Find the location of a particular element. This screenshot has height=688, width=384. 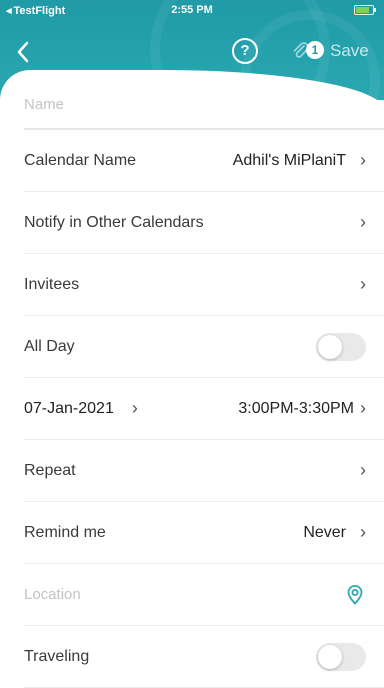

name-input: Name is located at coordinates (195, 104).